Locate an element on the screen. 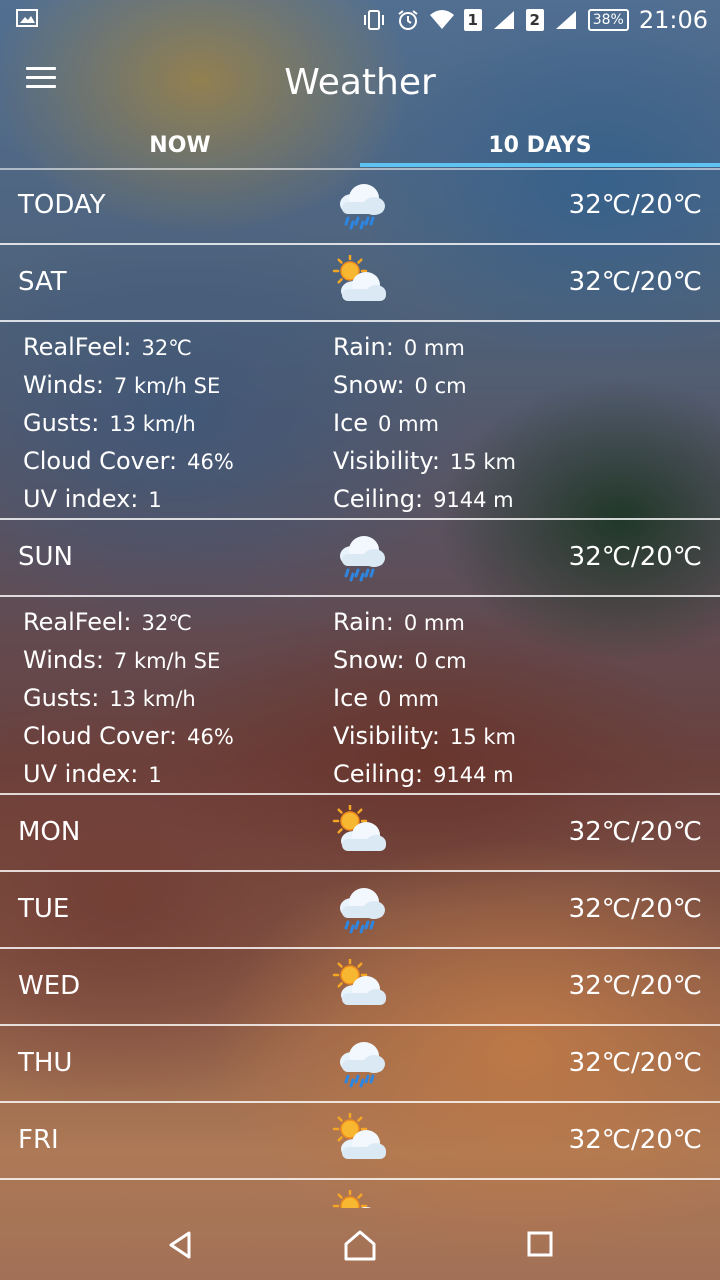 This screenshot has height=1280, width=720. forecast-row-sun: SUN 32℃/20℃ is located at coordinates (360, 558).